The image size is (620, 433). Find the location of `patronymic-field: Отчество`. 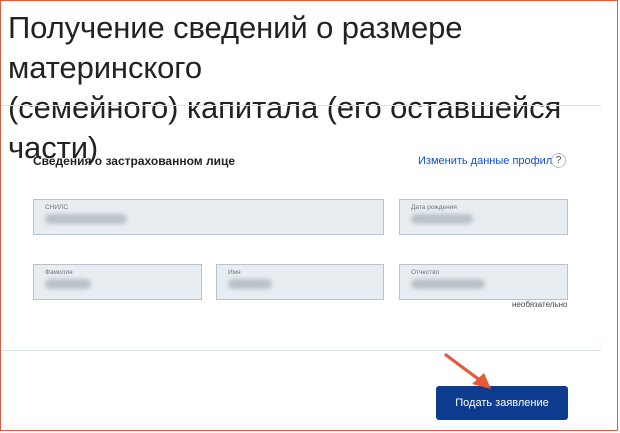

patronymic-field: Отчество is located at coordinates (483, 282).